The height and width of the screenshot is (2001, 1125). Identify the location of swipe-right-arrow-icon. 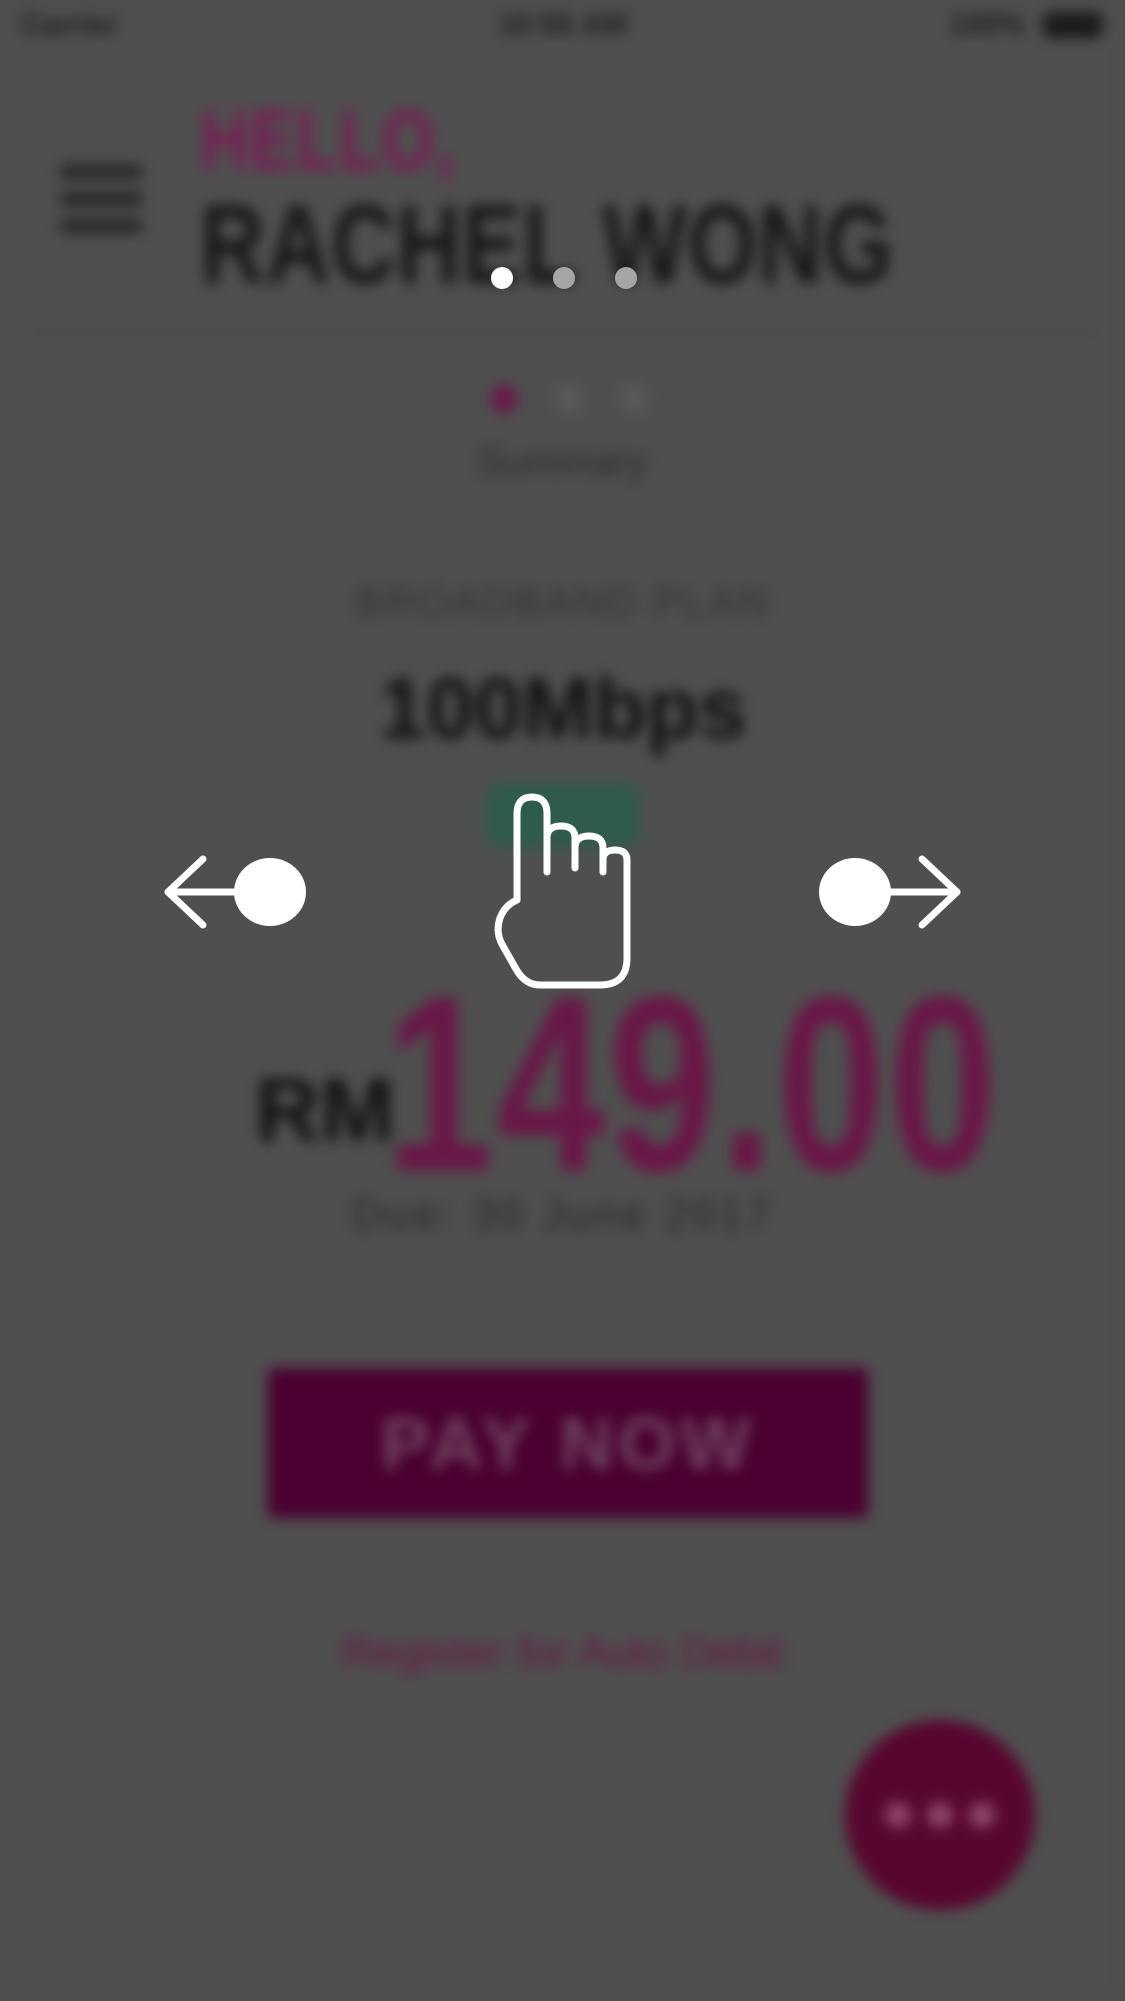
(890, 892).